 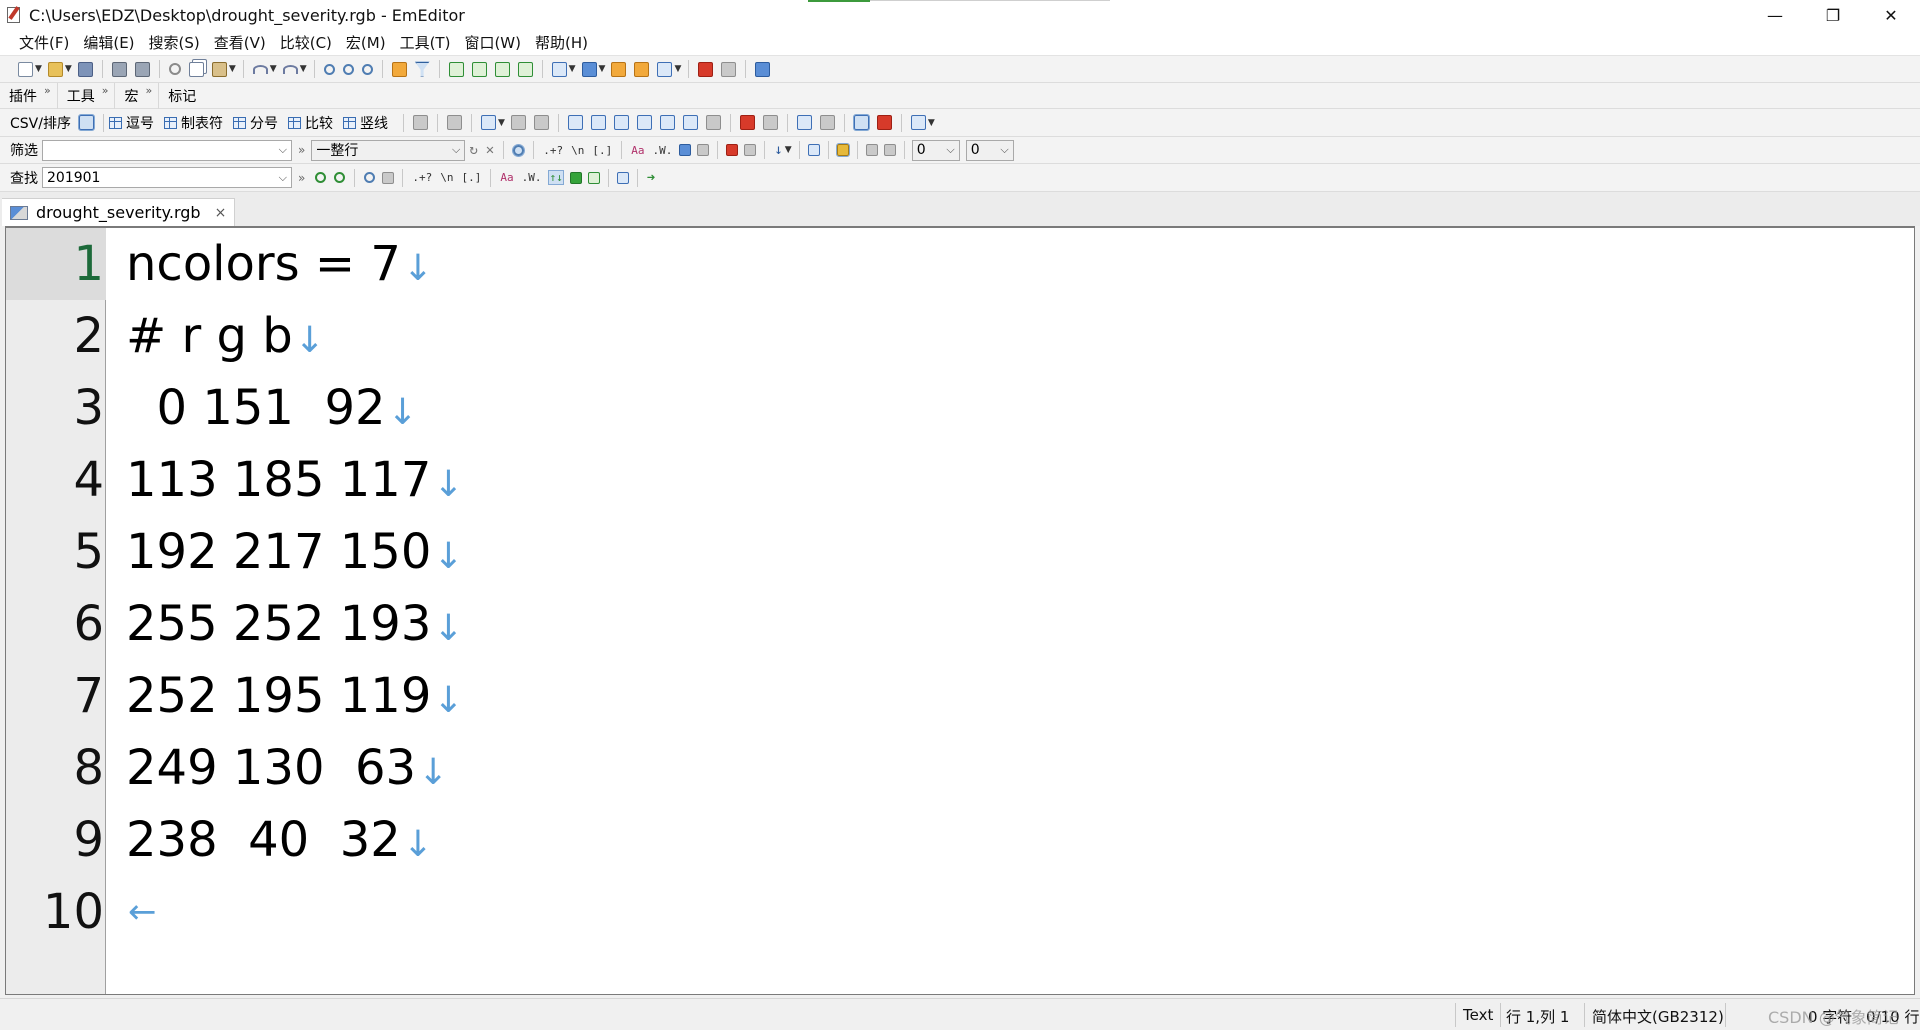 I want to click on filter-icon, so click(x=422, y=69).